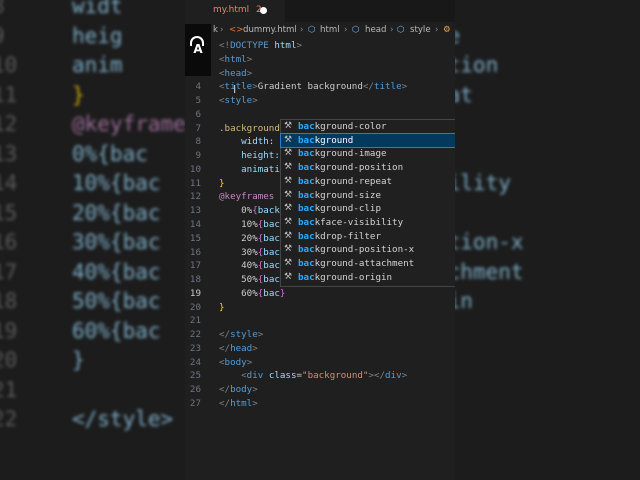 This screenshot has height=480, width=640. I want to click on code-token: "background", so click(335, 376).